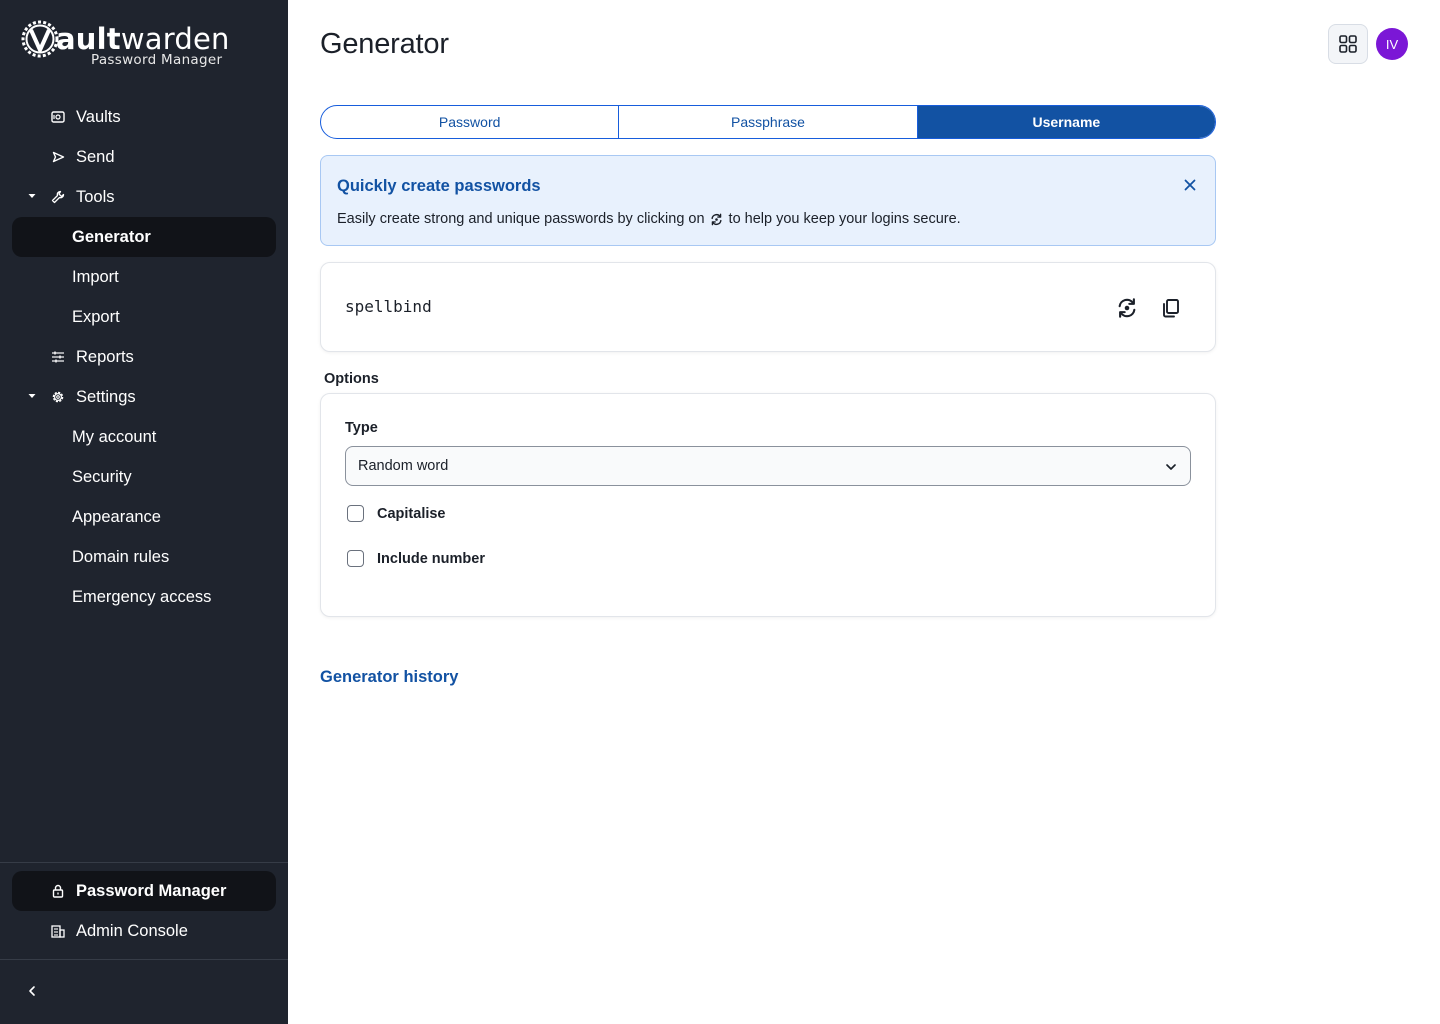 The width and height of the screenshot is (1440, 1024). I want to click on sidebar-item-reports: Reports, so click(144, 357).